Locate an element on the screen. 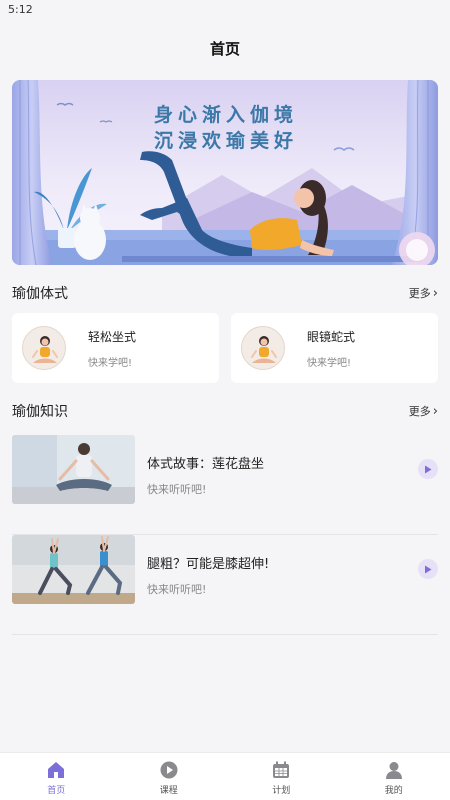  pose-name: 轻松坐式 is located at coordinates (112, 336).